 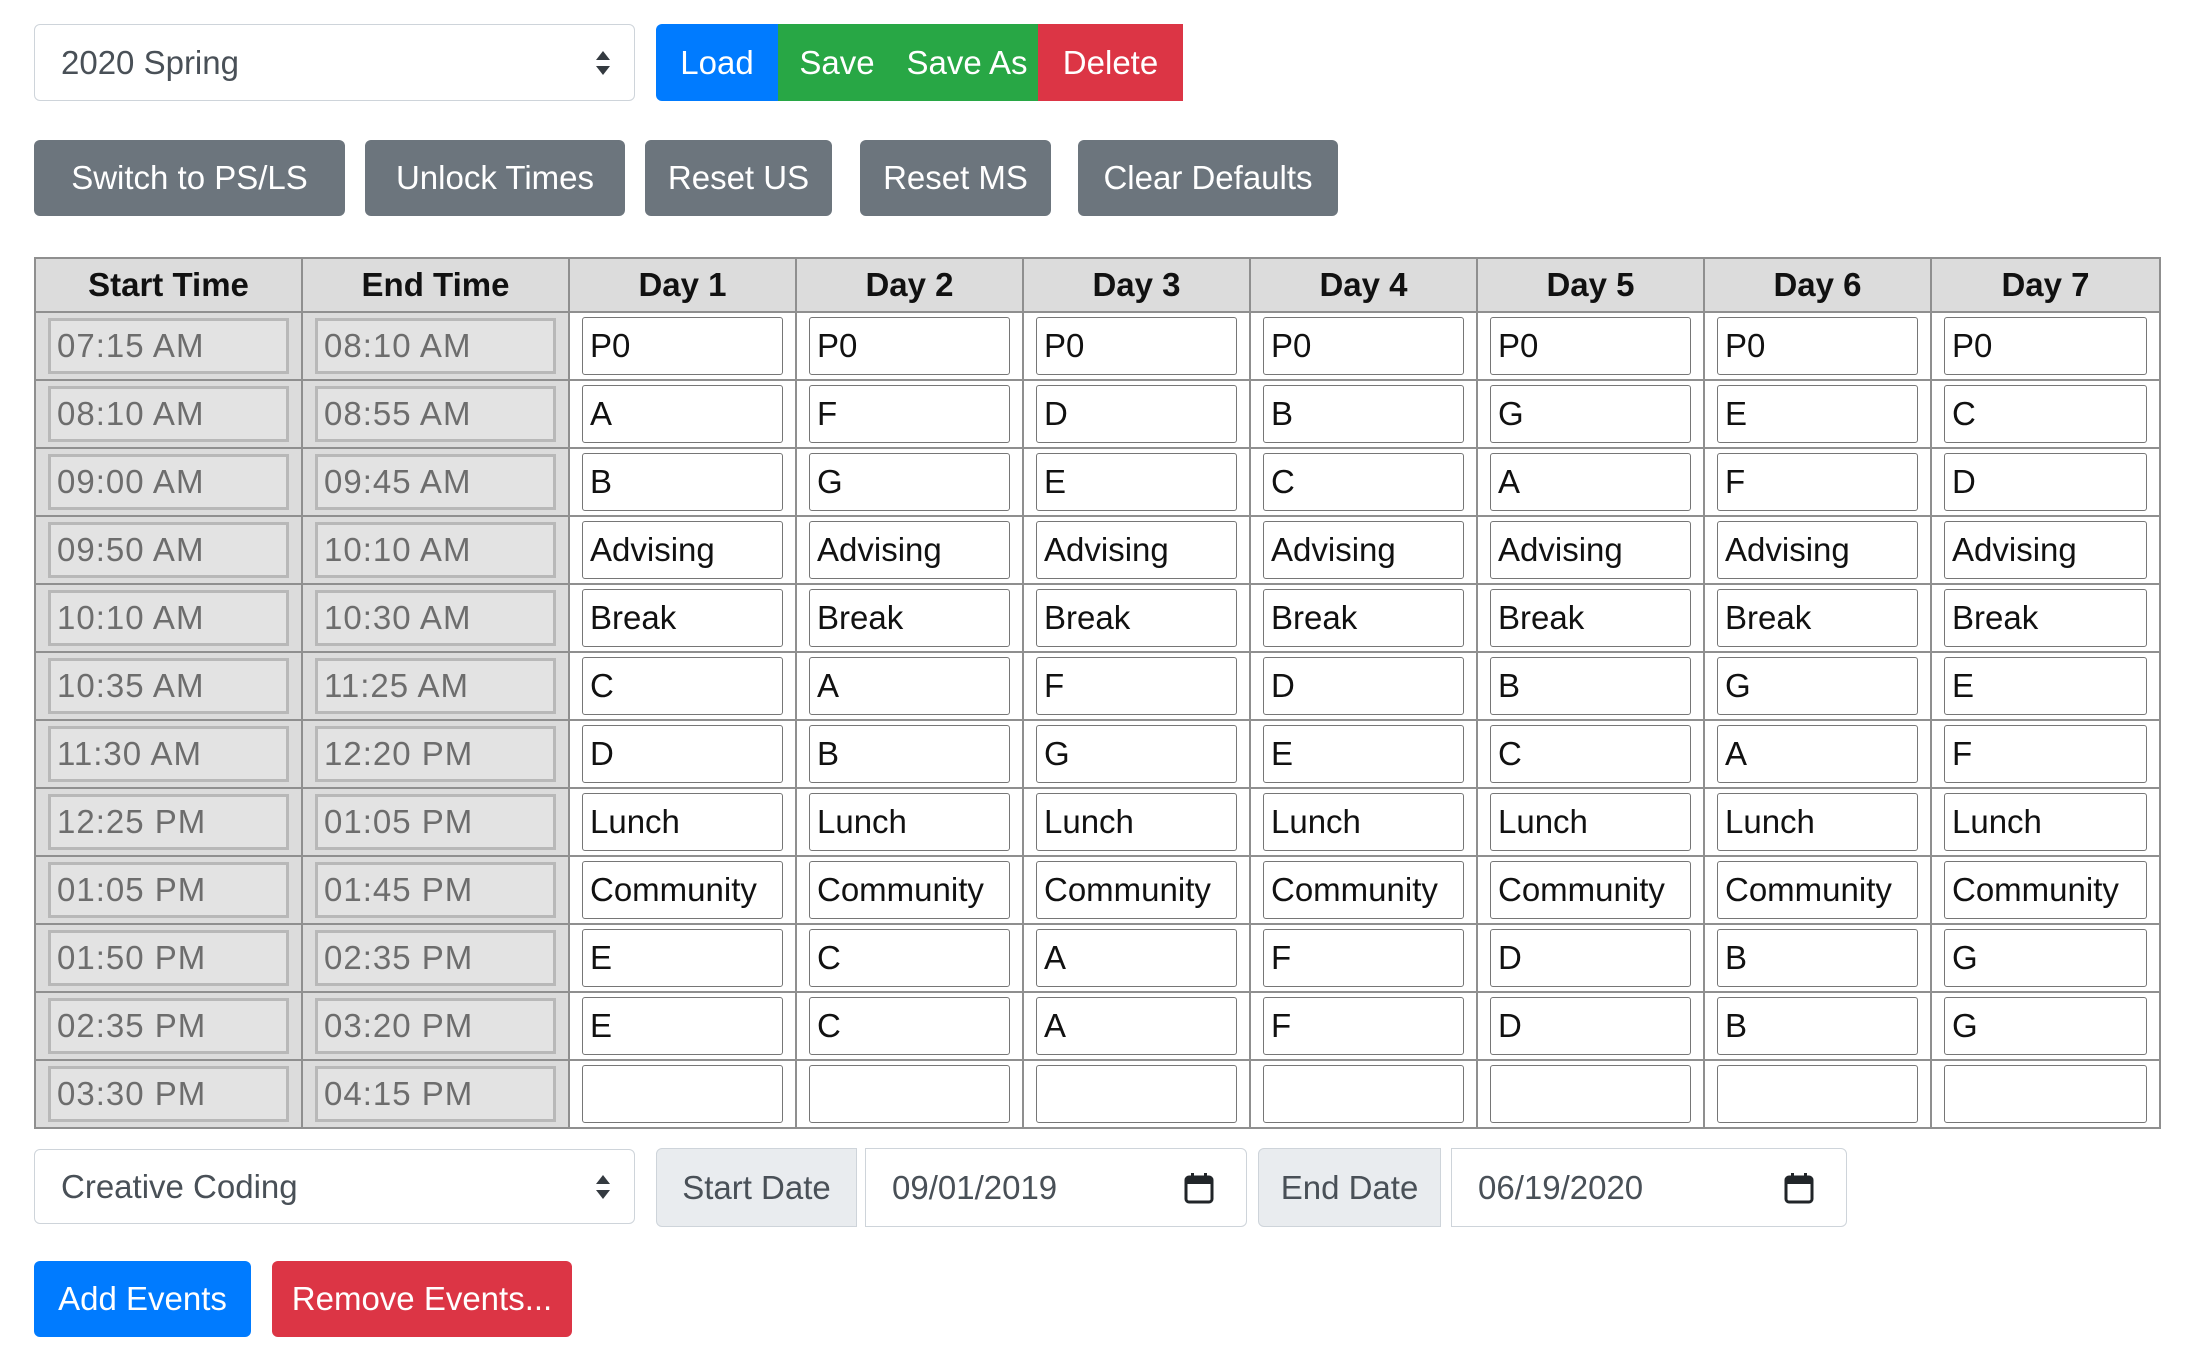 I want to click on day-1-slot-input: Advising, so click(x=682, y=550).